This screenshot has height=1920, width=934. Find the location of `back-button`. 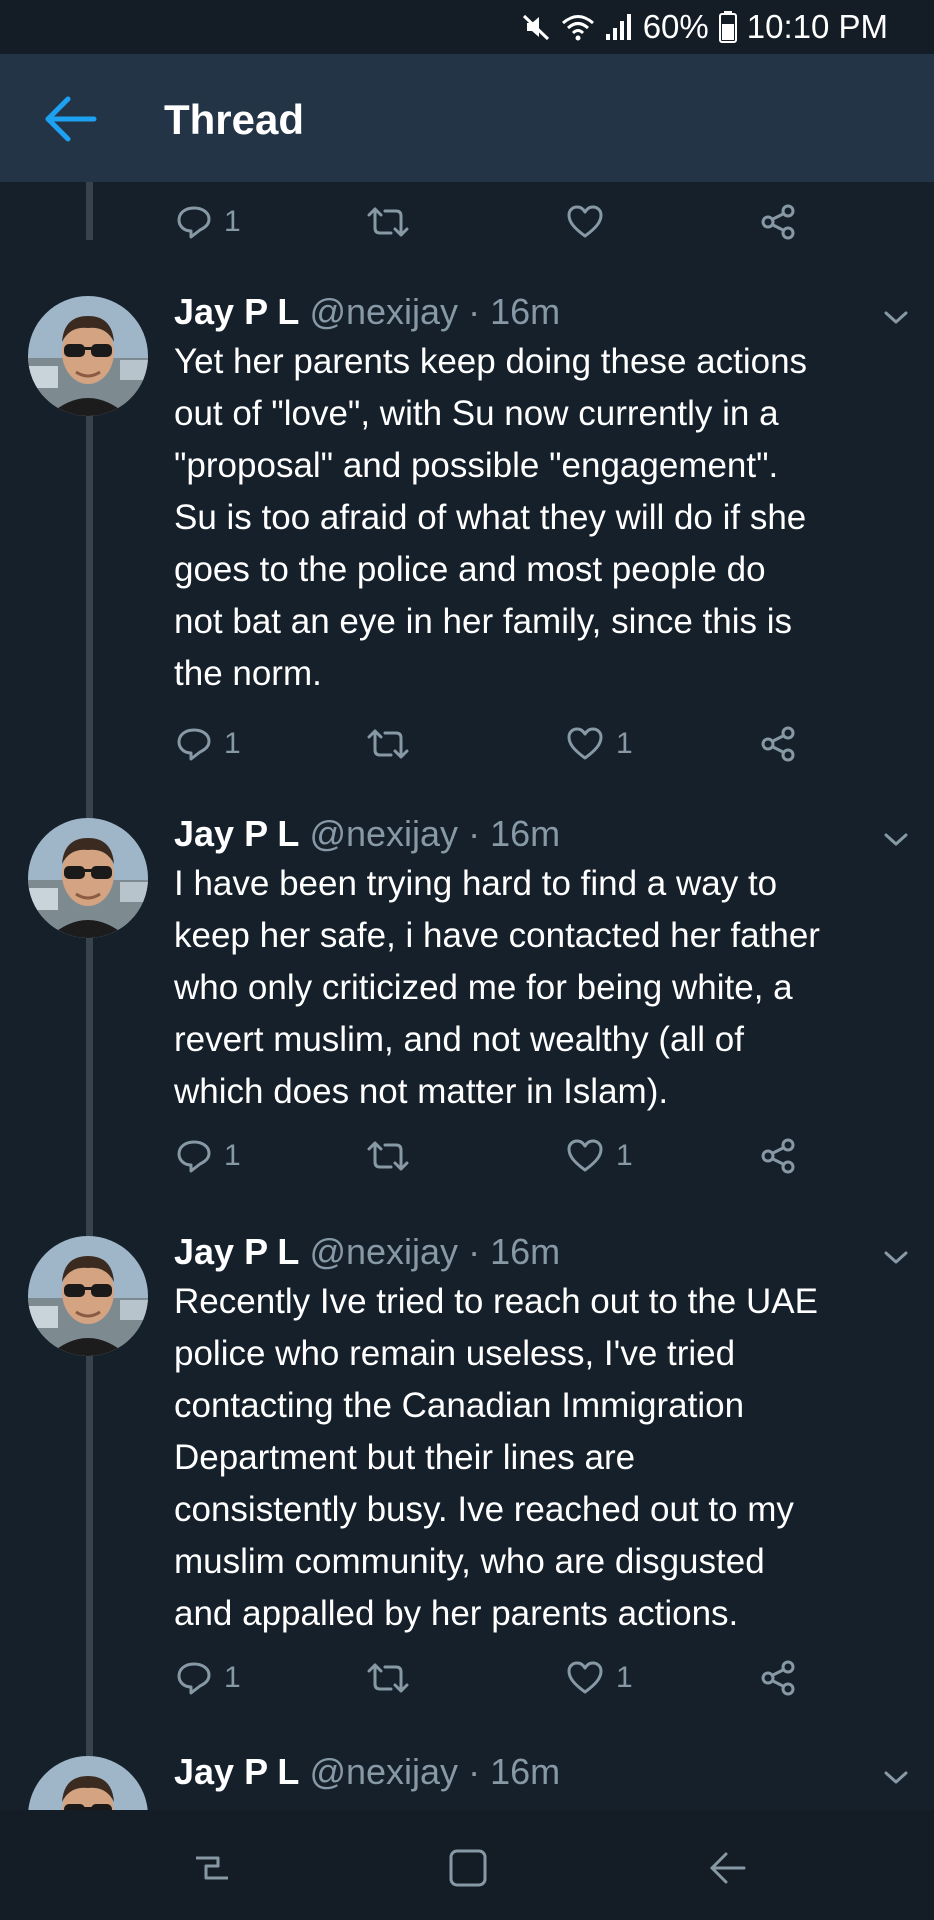

back-button is located at coordinates (70, 119).